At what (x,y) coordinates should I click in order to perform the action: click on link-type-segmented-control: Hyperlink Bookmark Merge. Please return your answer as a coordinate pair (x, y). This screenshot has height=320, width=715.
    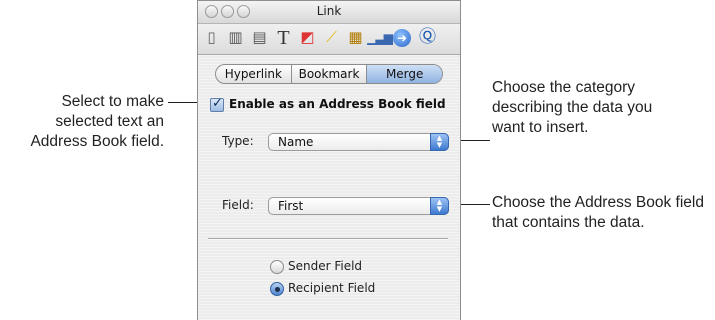
    Looking at the image, I should click on (329, 74).